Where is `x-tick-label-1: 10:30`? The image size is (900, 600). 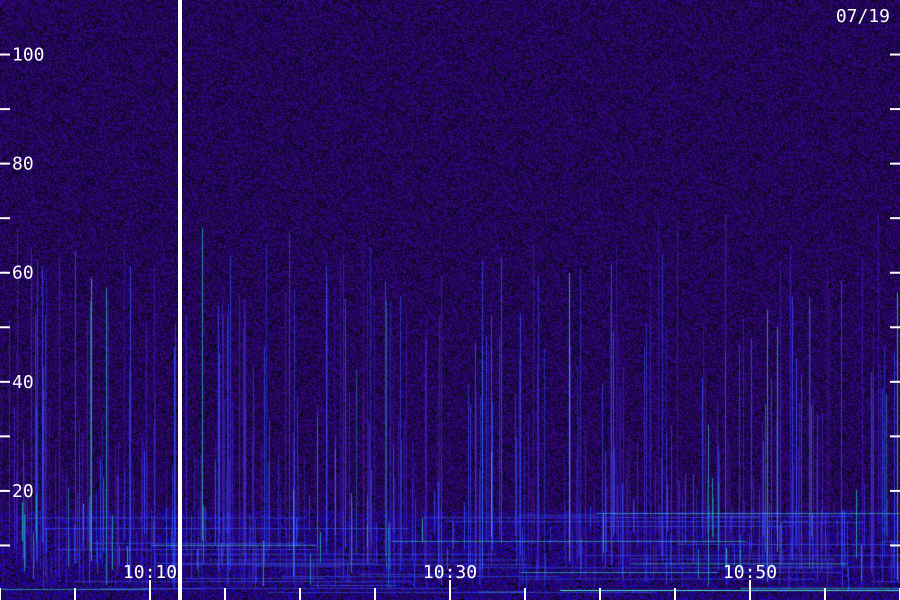 x-tick-label-1: 10:30 is located at coordinates (450, 572).